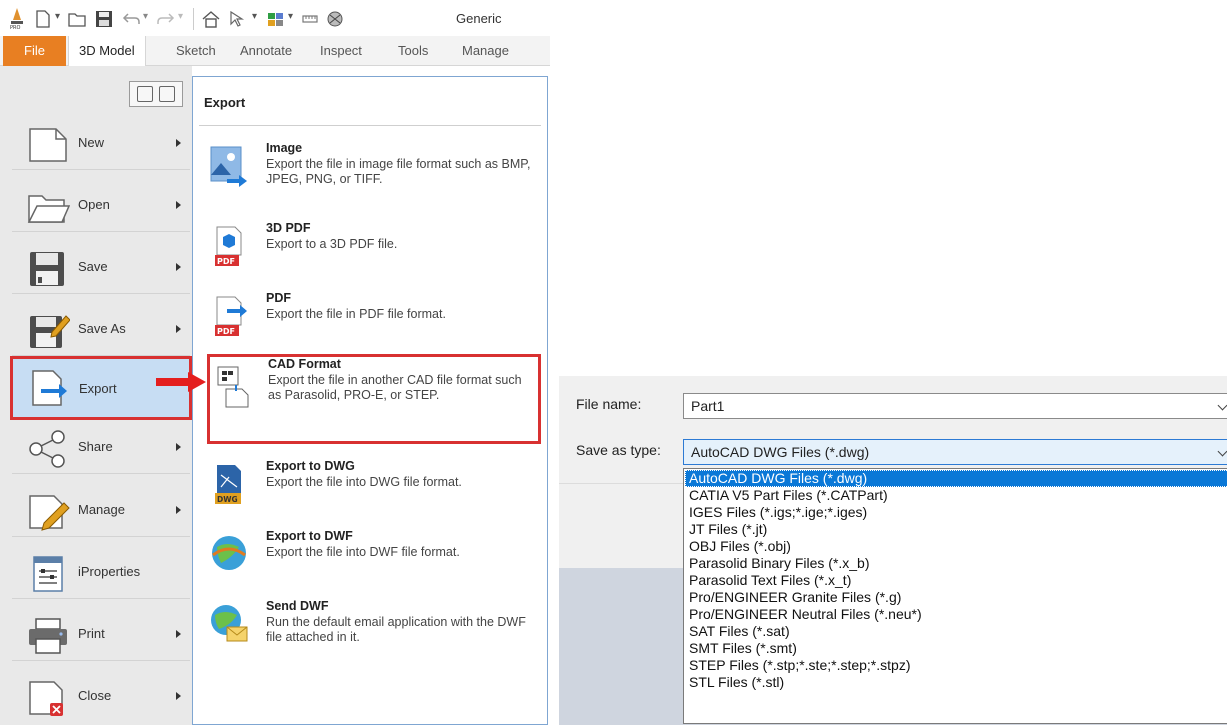  Describe the element at coordinates (48, 209) in the screenshot. I see `open-folder-icon` at that location.